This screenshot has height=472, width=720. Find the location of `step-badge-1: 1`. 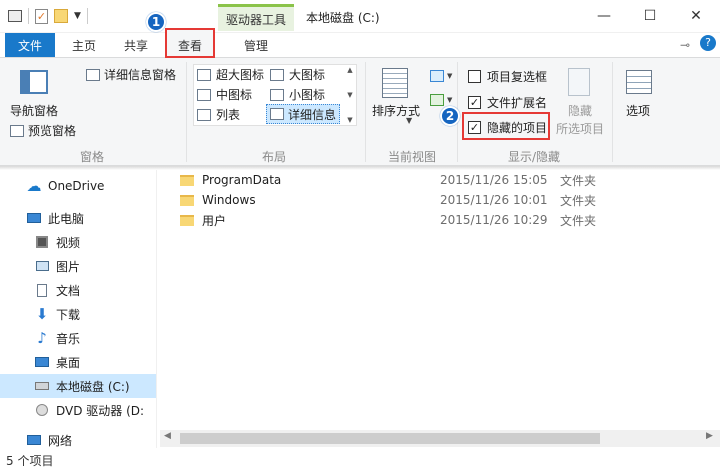

step-badge-1: 1 is located at coordinates (156, 22).